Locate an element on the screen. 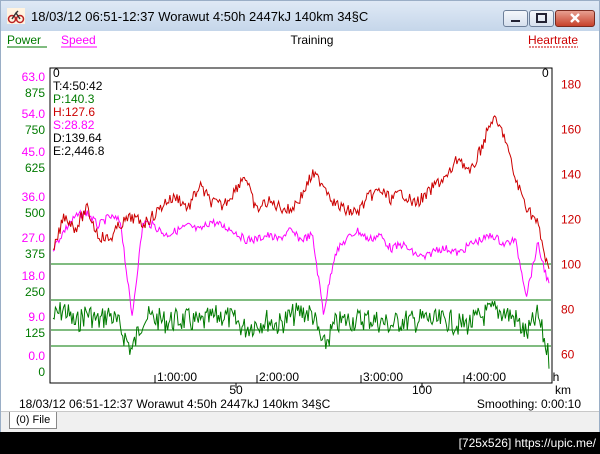 This screenshot has height=454, width=600. speed-tick-label: 18.0 is located at coordinates (34, 276).